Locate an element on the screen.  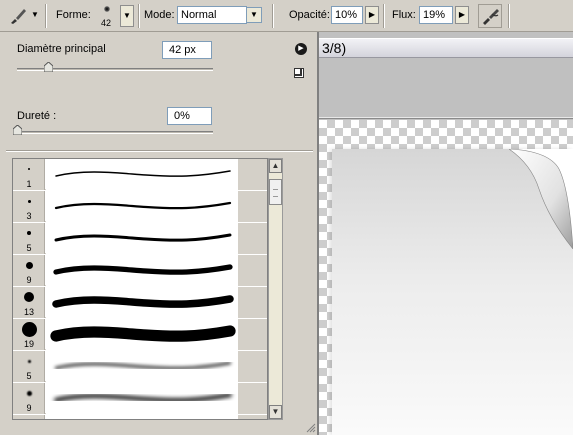
brush-preset-row is located at coordinates (140, 417).